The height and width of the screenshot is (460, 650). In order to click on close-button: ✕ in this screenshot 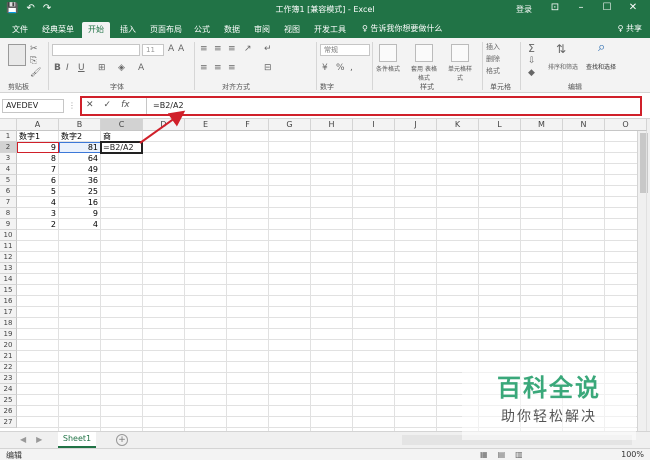, I will do `click(633, 7)`.